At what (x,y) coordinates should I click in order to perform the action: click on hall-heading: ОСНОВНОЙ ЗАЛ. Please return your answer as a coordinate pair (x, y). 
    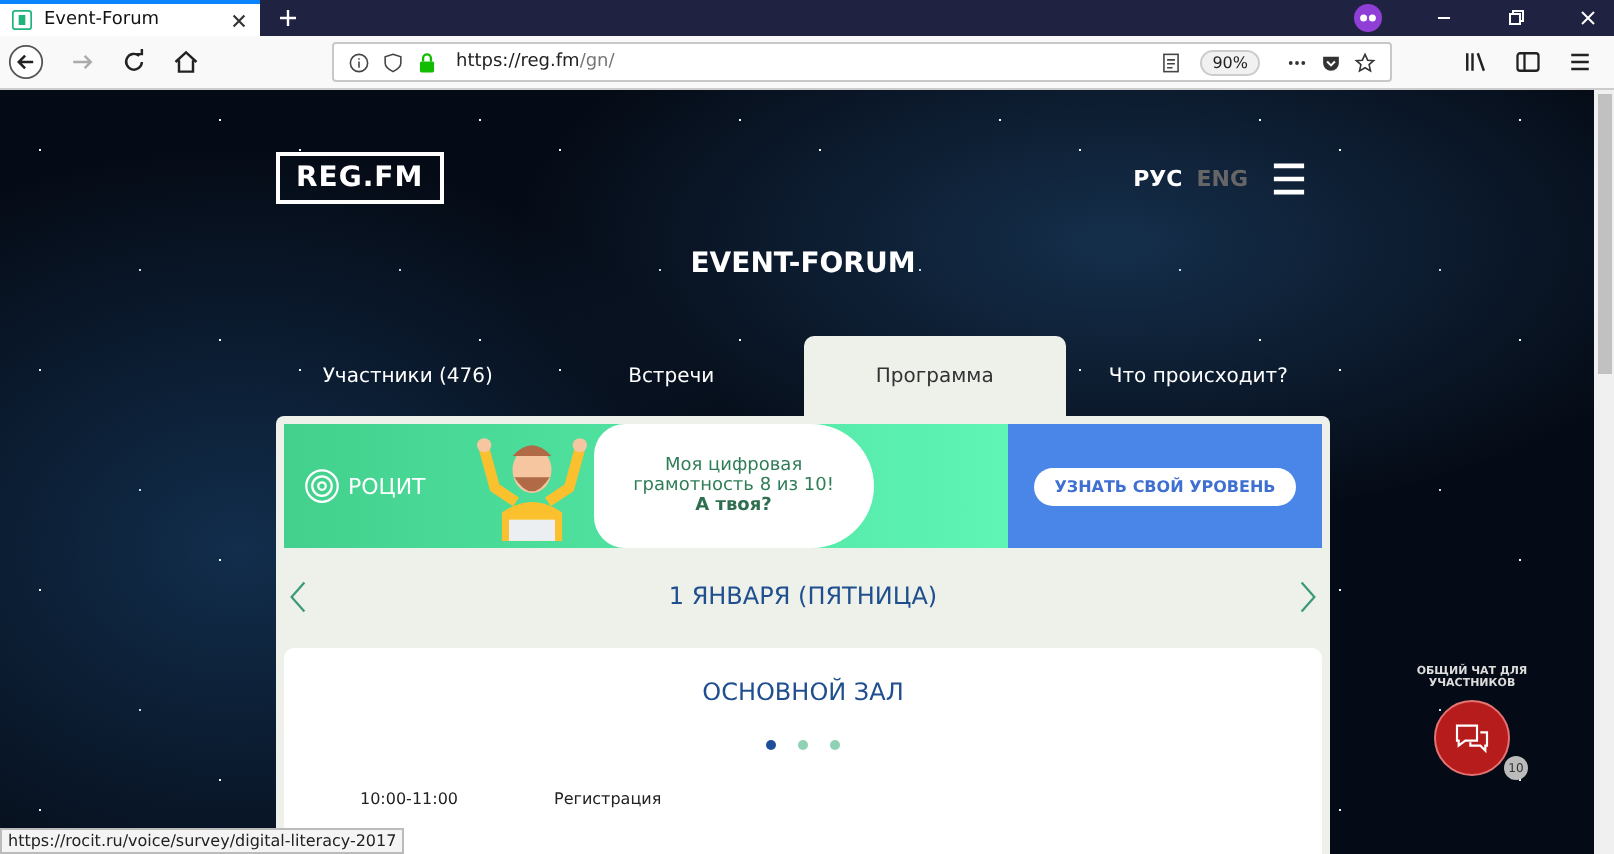
    Looking at the image, I should click on (803, 692).